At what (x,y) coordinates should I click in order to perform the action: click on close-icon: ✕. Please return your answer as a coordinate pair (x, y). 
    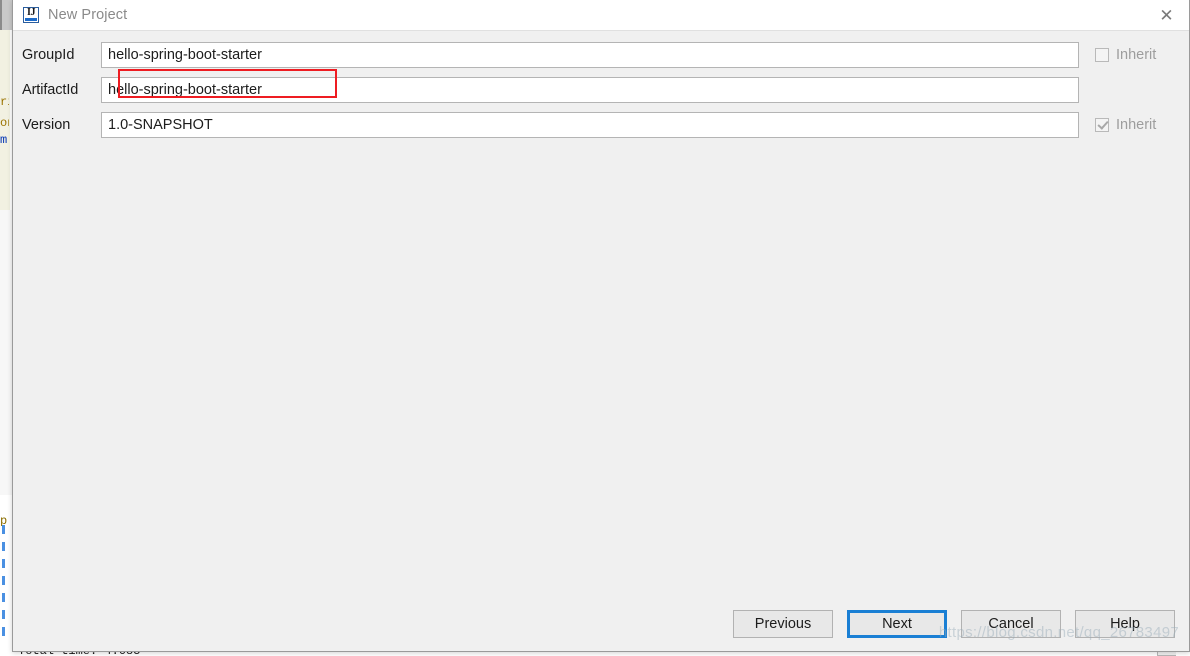
    Looking at the image, I should click on (1166, 15).